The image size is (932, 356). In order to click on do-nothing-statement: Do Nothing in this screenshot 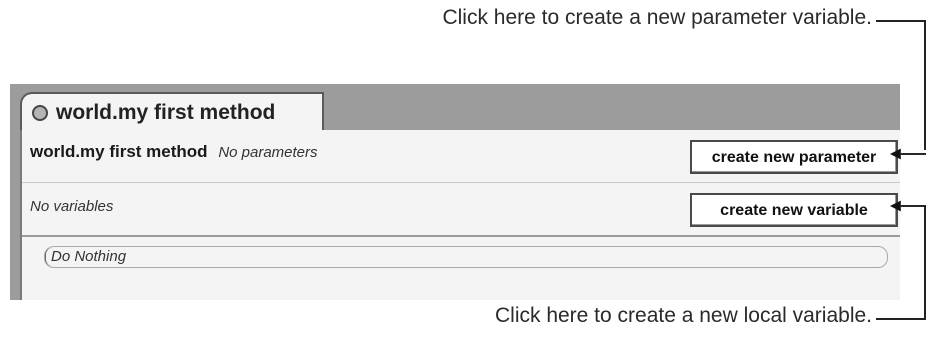, I will do `click(466, 257)`.